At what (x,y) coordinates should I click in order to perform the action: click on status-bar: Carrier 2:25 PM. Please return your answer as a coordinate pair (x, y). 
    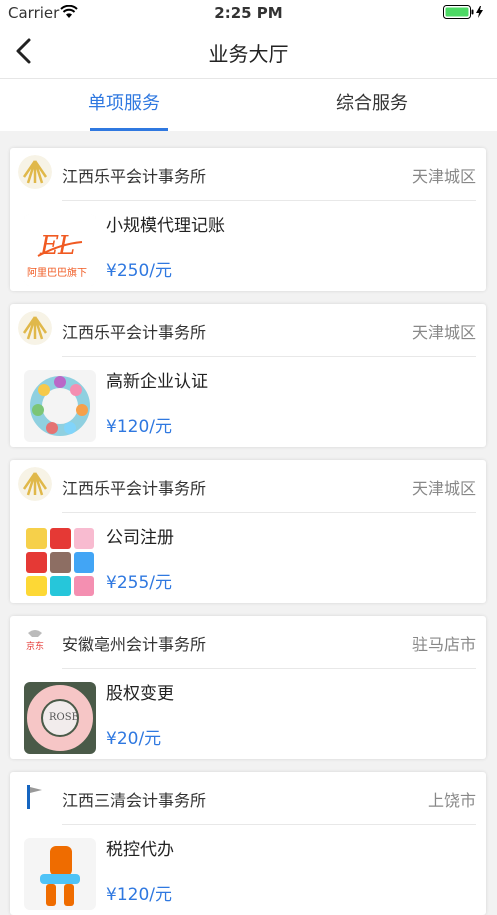
    Looking at the image, I should click on (248, 13).